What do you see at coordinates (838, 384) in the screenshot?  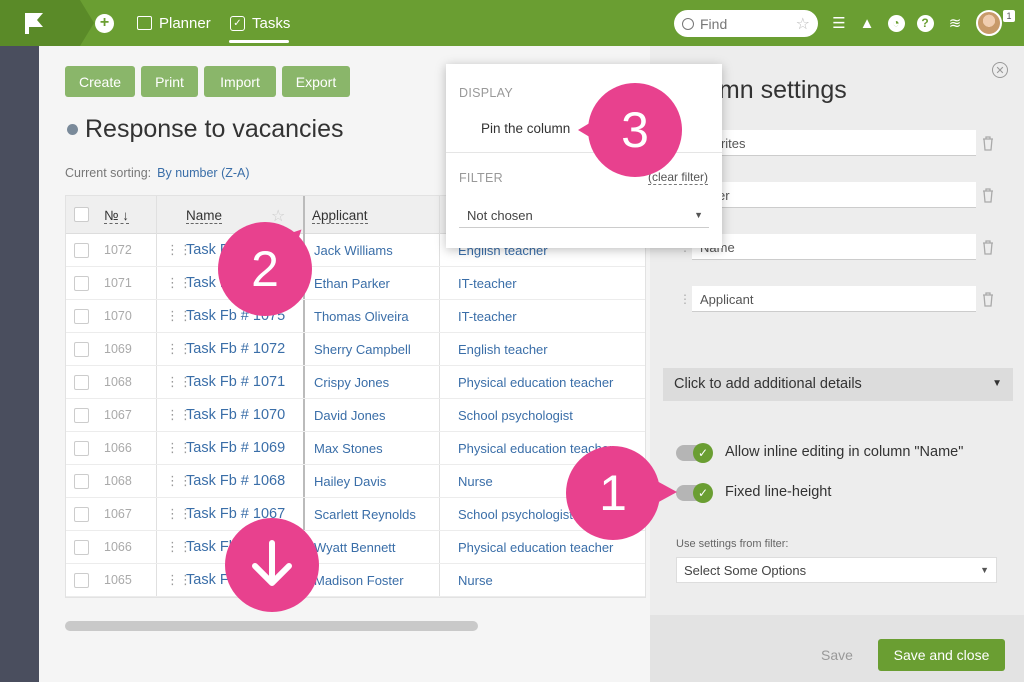 I see `additional-details-dropdown: Click to add additional details ▼` at bounding box center [838, 384].